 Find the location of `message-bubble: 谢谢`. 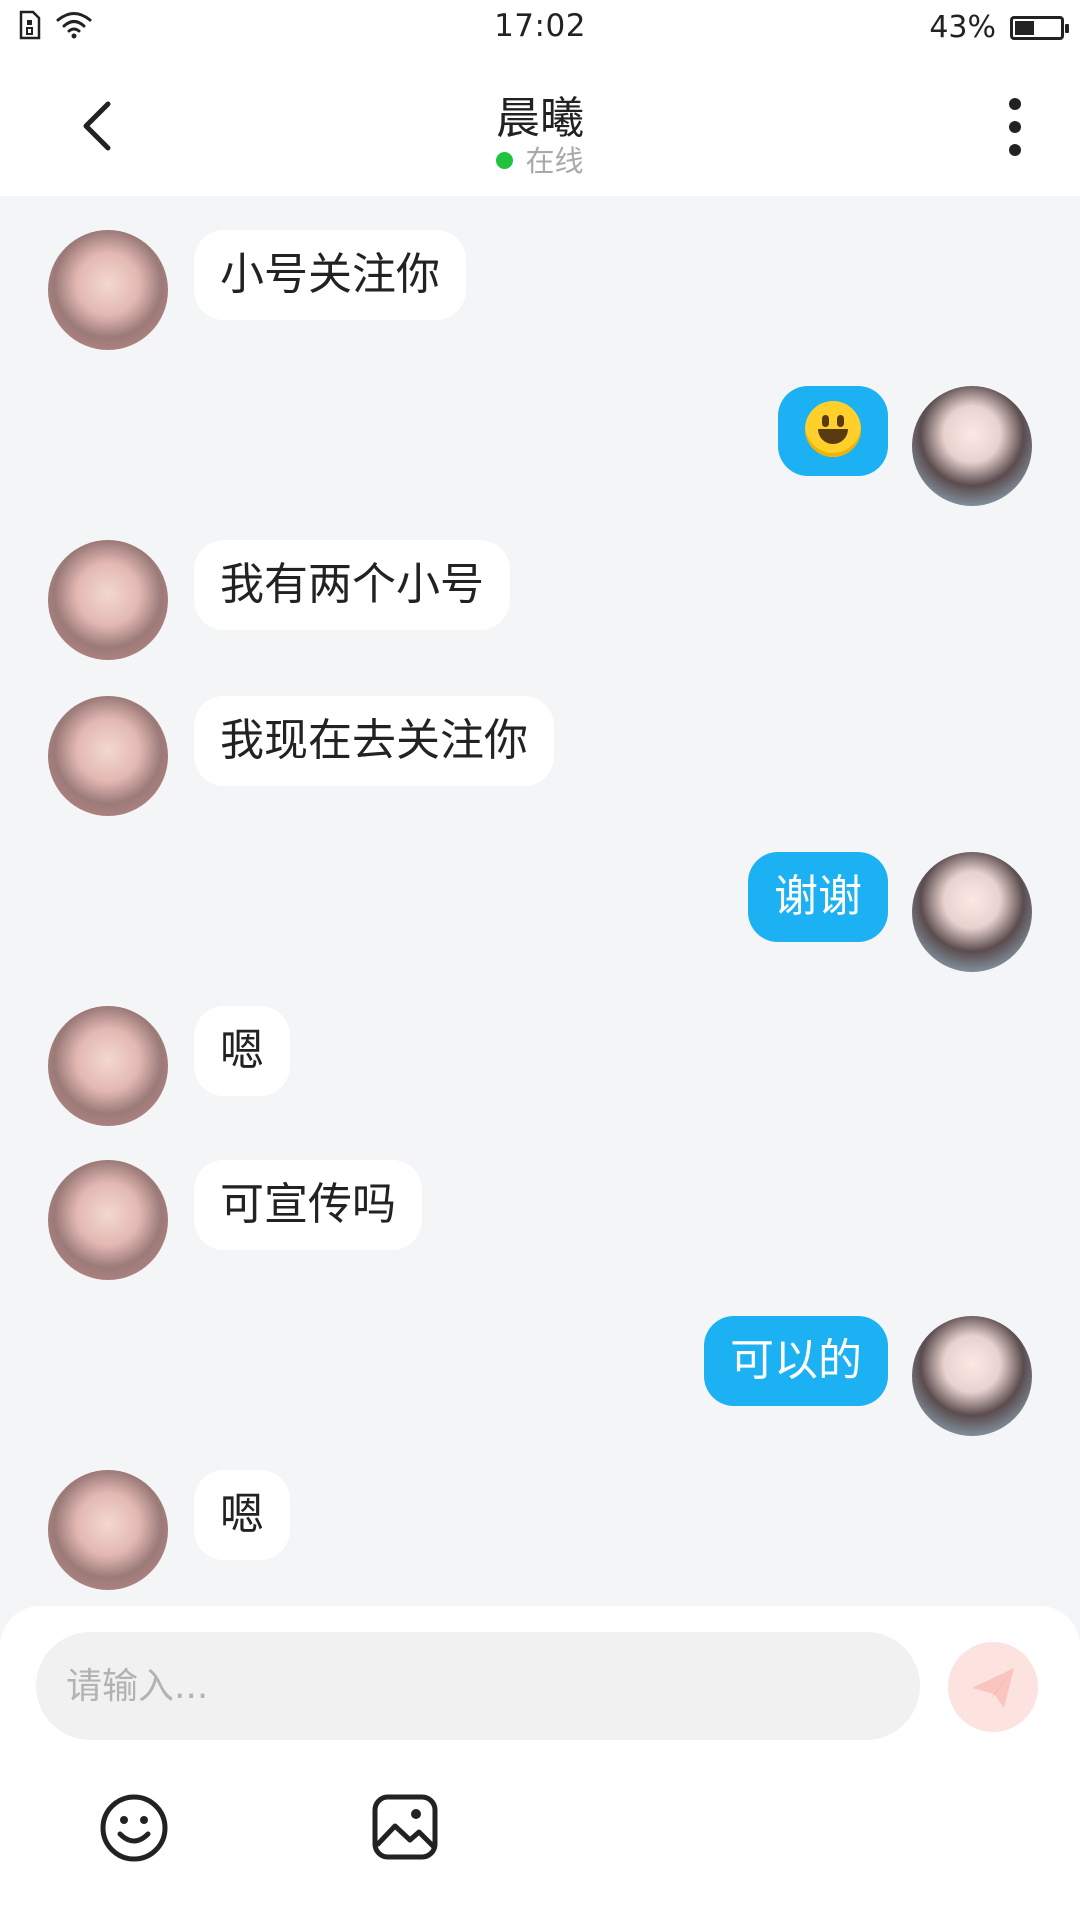

message-bubble: 谢谢 is located at coordinates (818, 897).